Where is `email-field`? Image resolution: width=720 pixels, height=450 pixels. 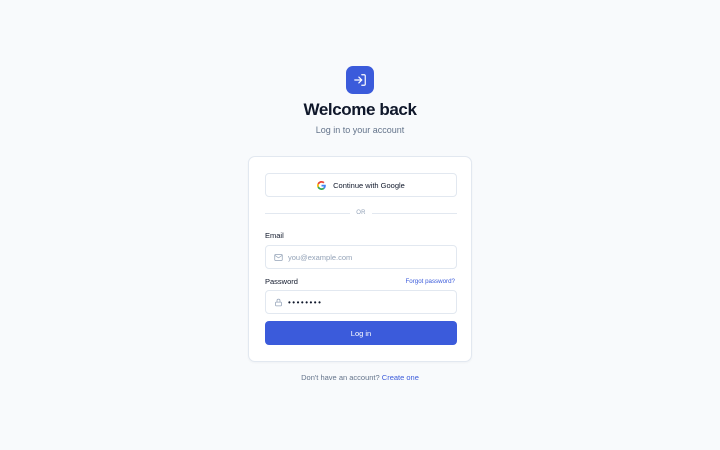
email-field is located at coordinates (368, 257).